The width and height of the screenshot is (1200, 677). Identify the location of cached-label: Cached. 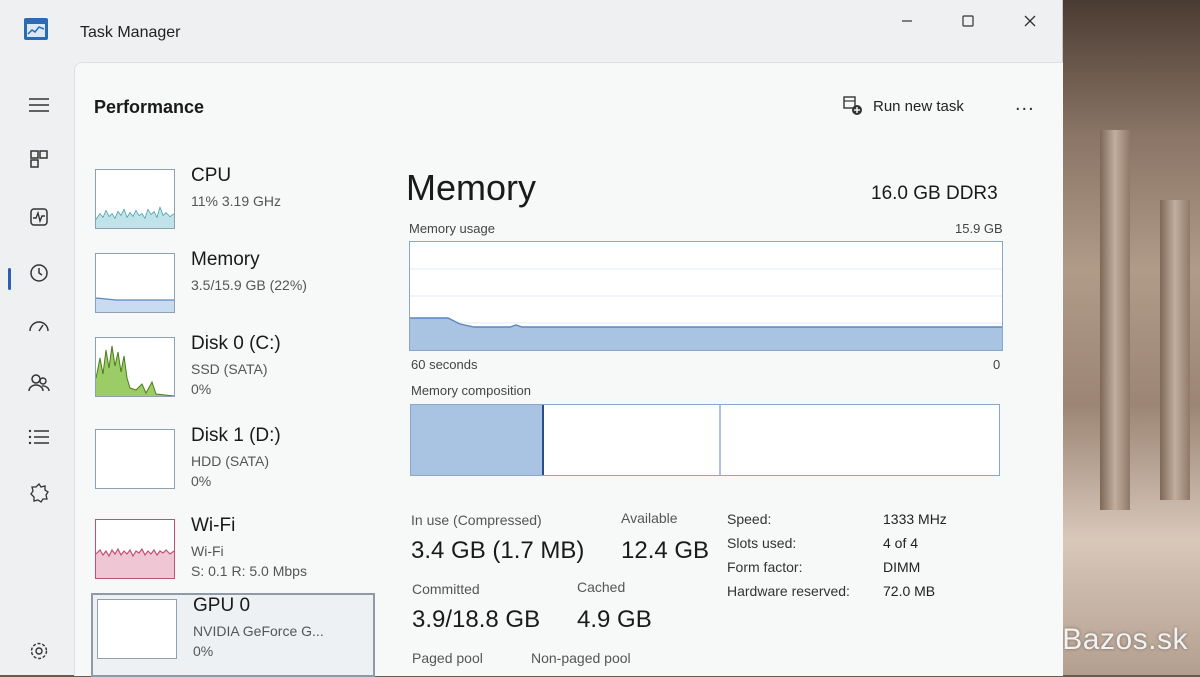
(601, 587).